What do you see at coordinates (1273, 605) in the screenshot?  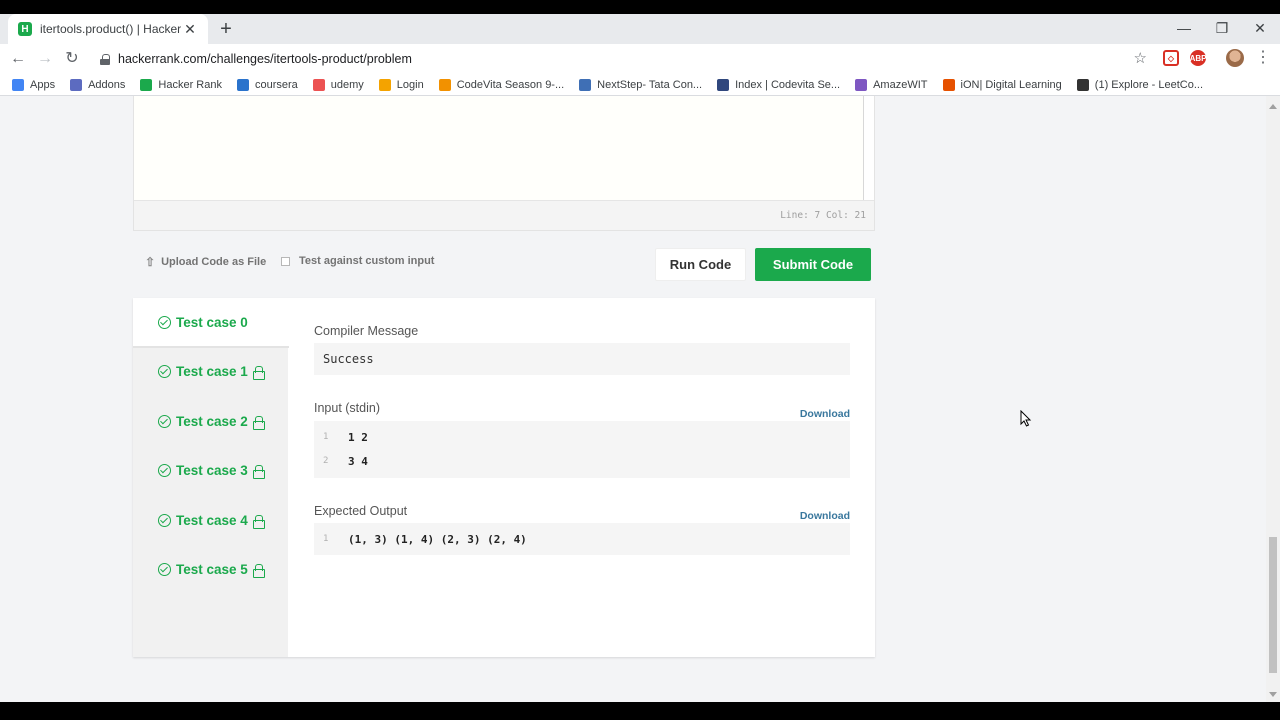 I see `scroll-thumb` at bounding box center [1273, 605].